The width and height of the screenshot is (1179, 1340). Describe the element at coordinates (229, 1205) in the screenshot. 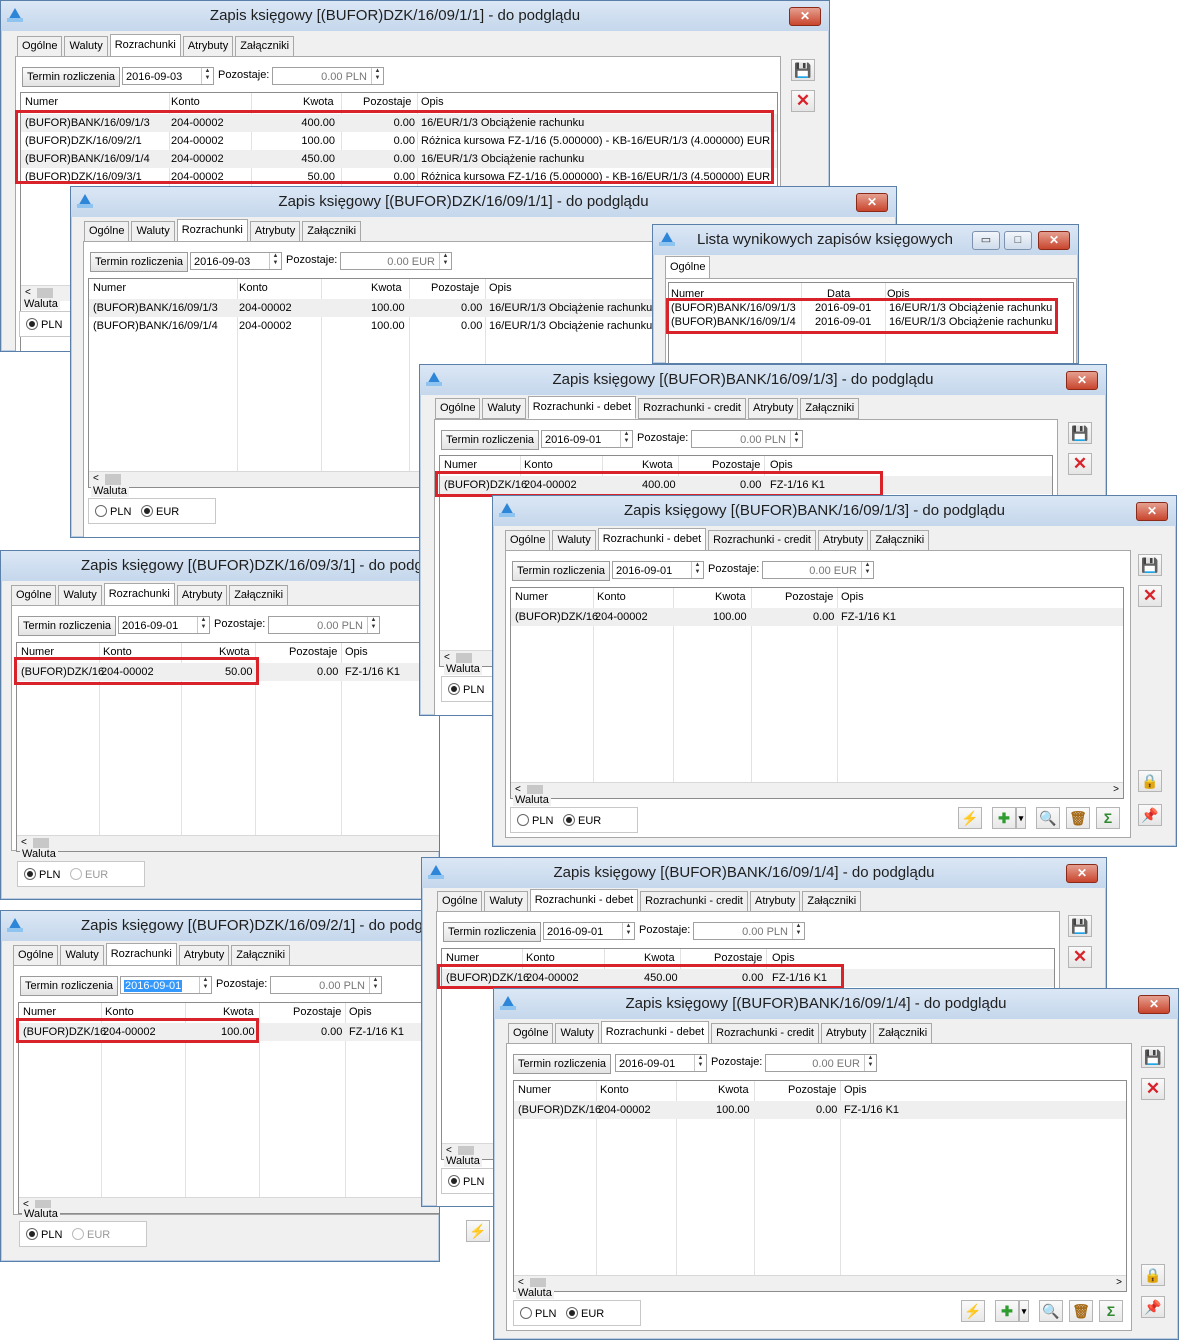

I see `horizontal-scrollbar: <` at that location.